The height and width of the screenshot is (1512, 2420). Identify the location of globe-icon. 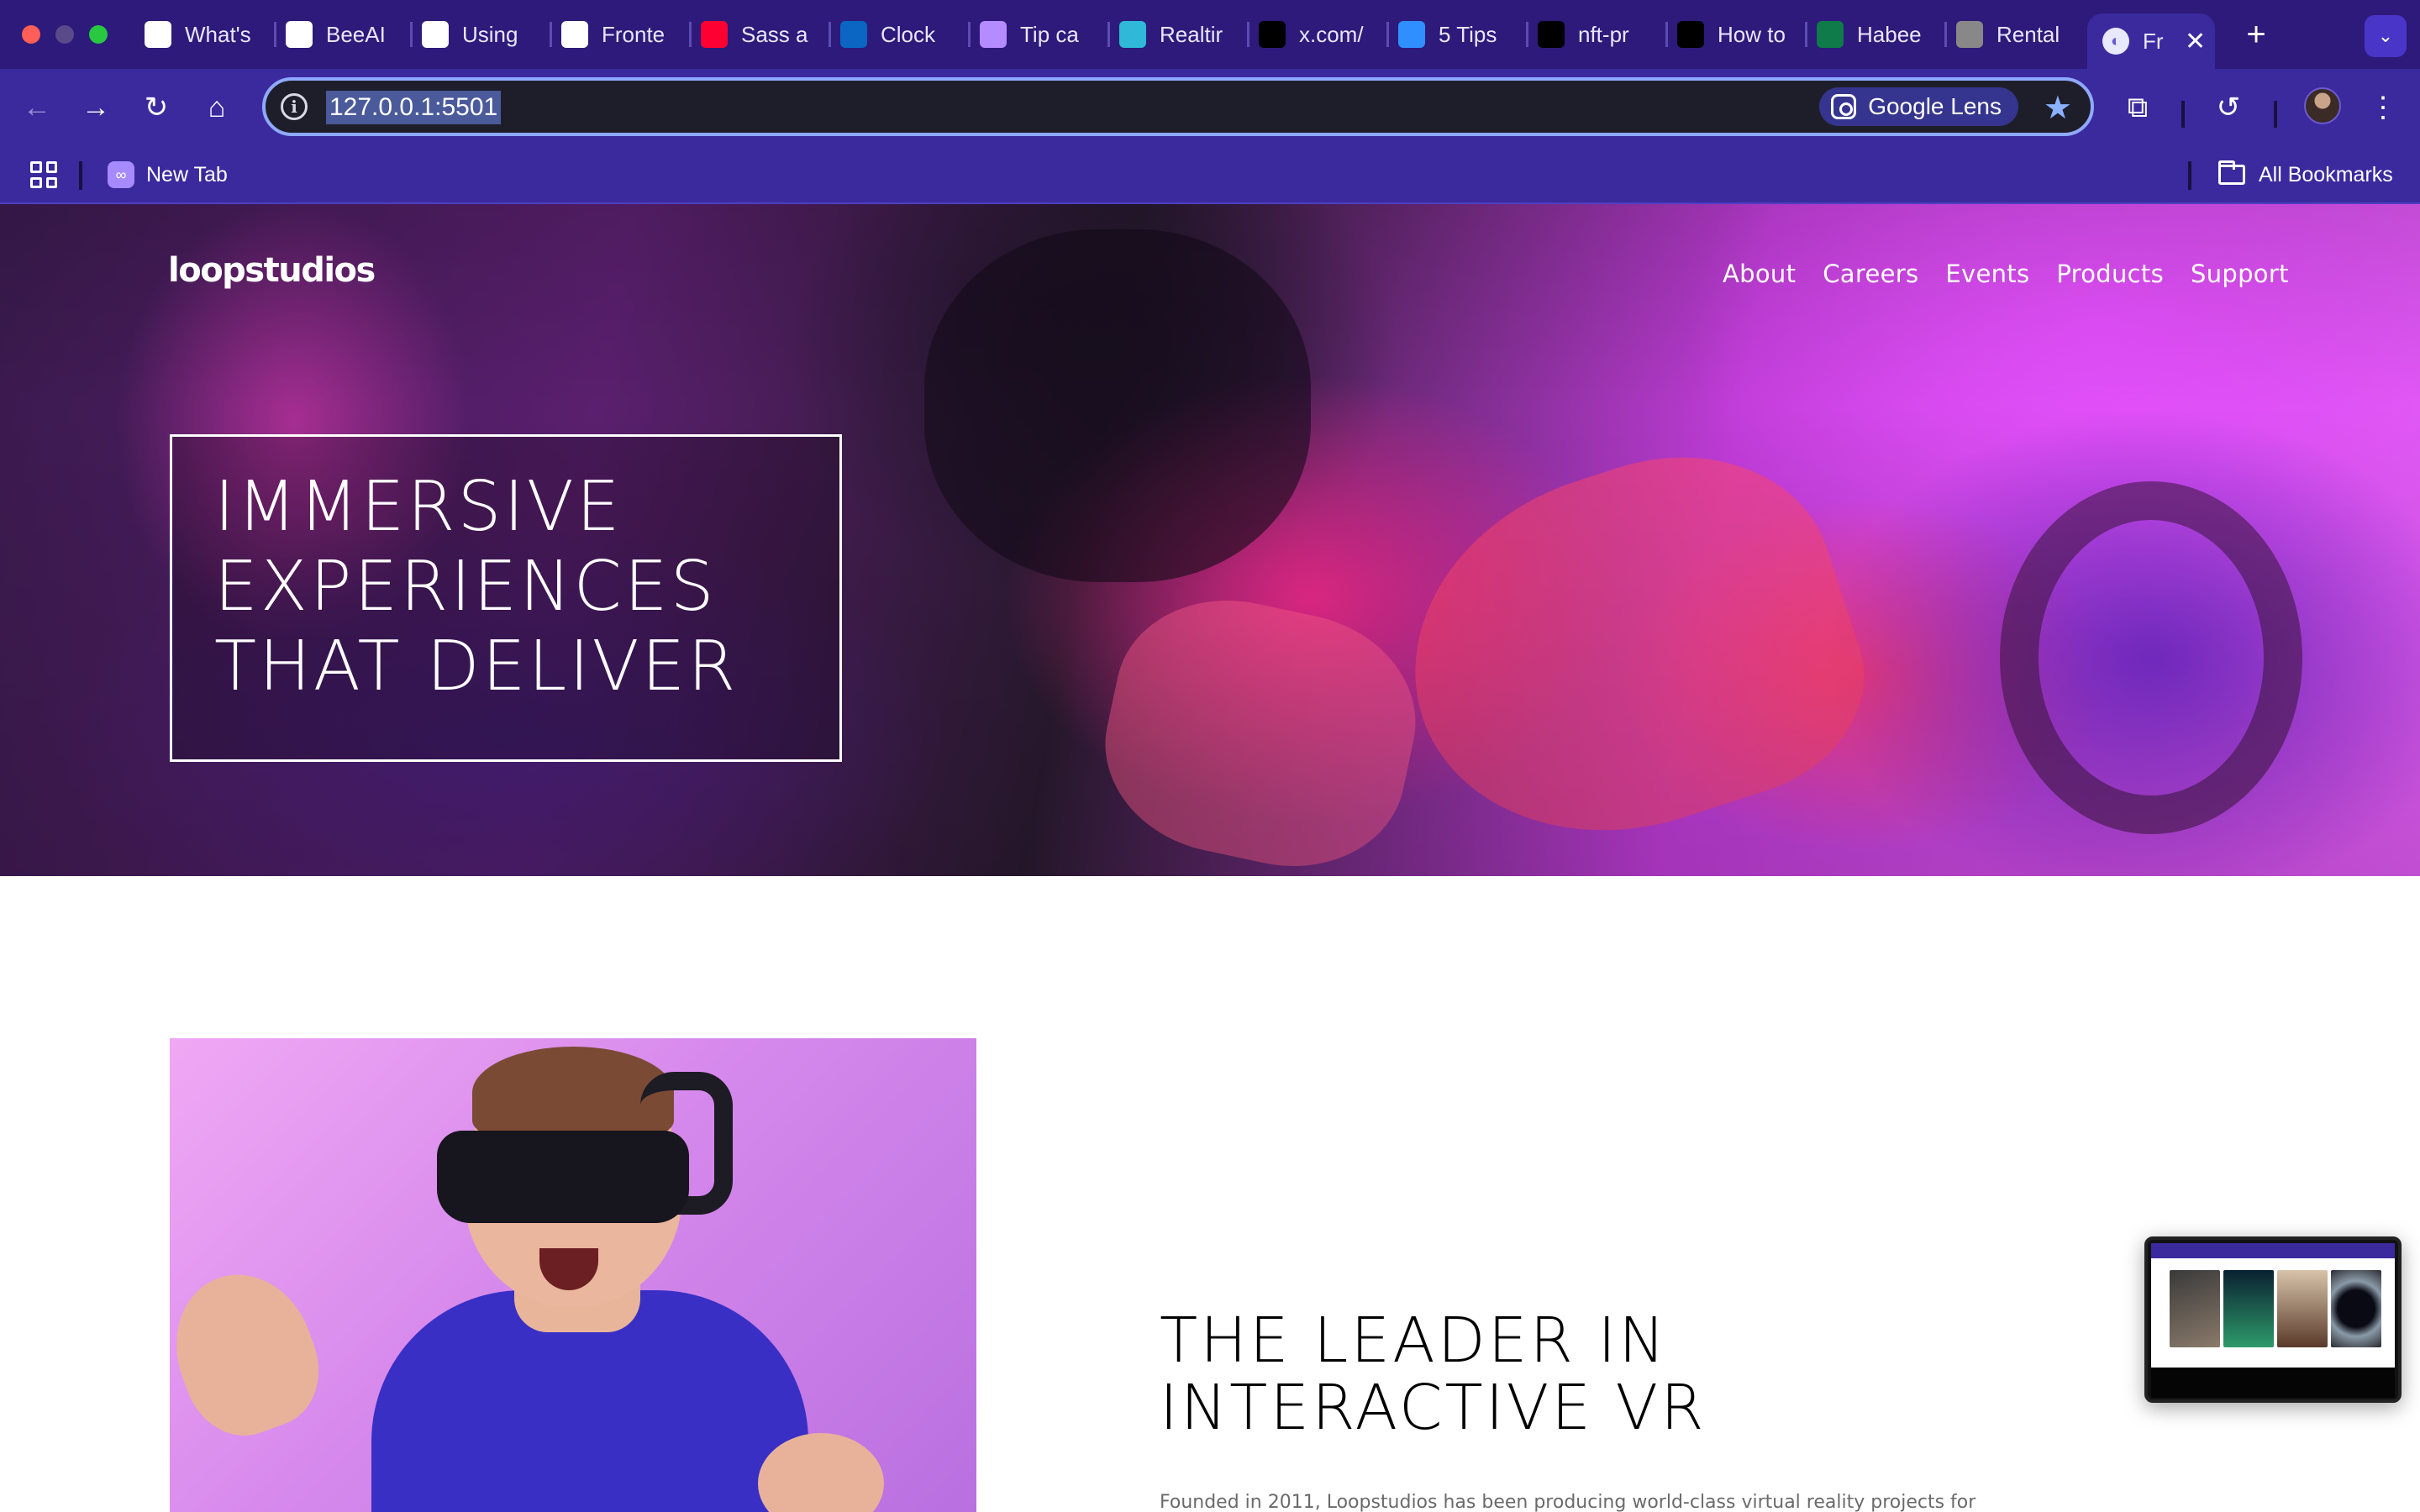
(1970, 34).